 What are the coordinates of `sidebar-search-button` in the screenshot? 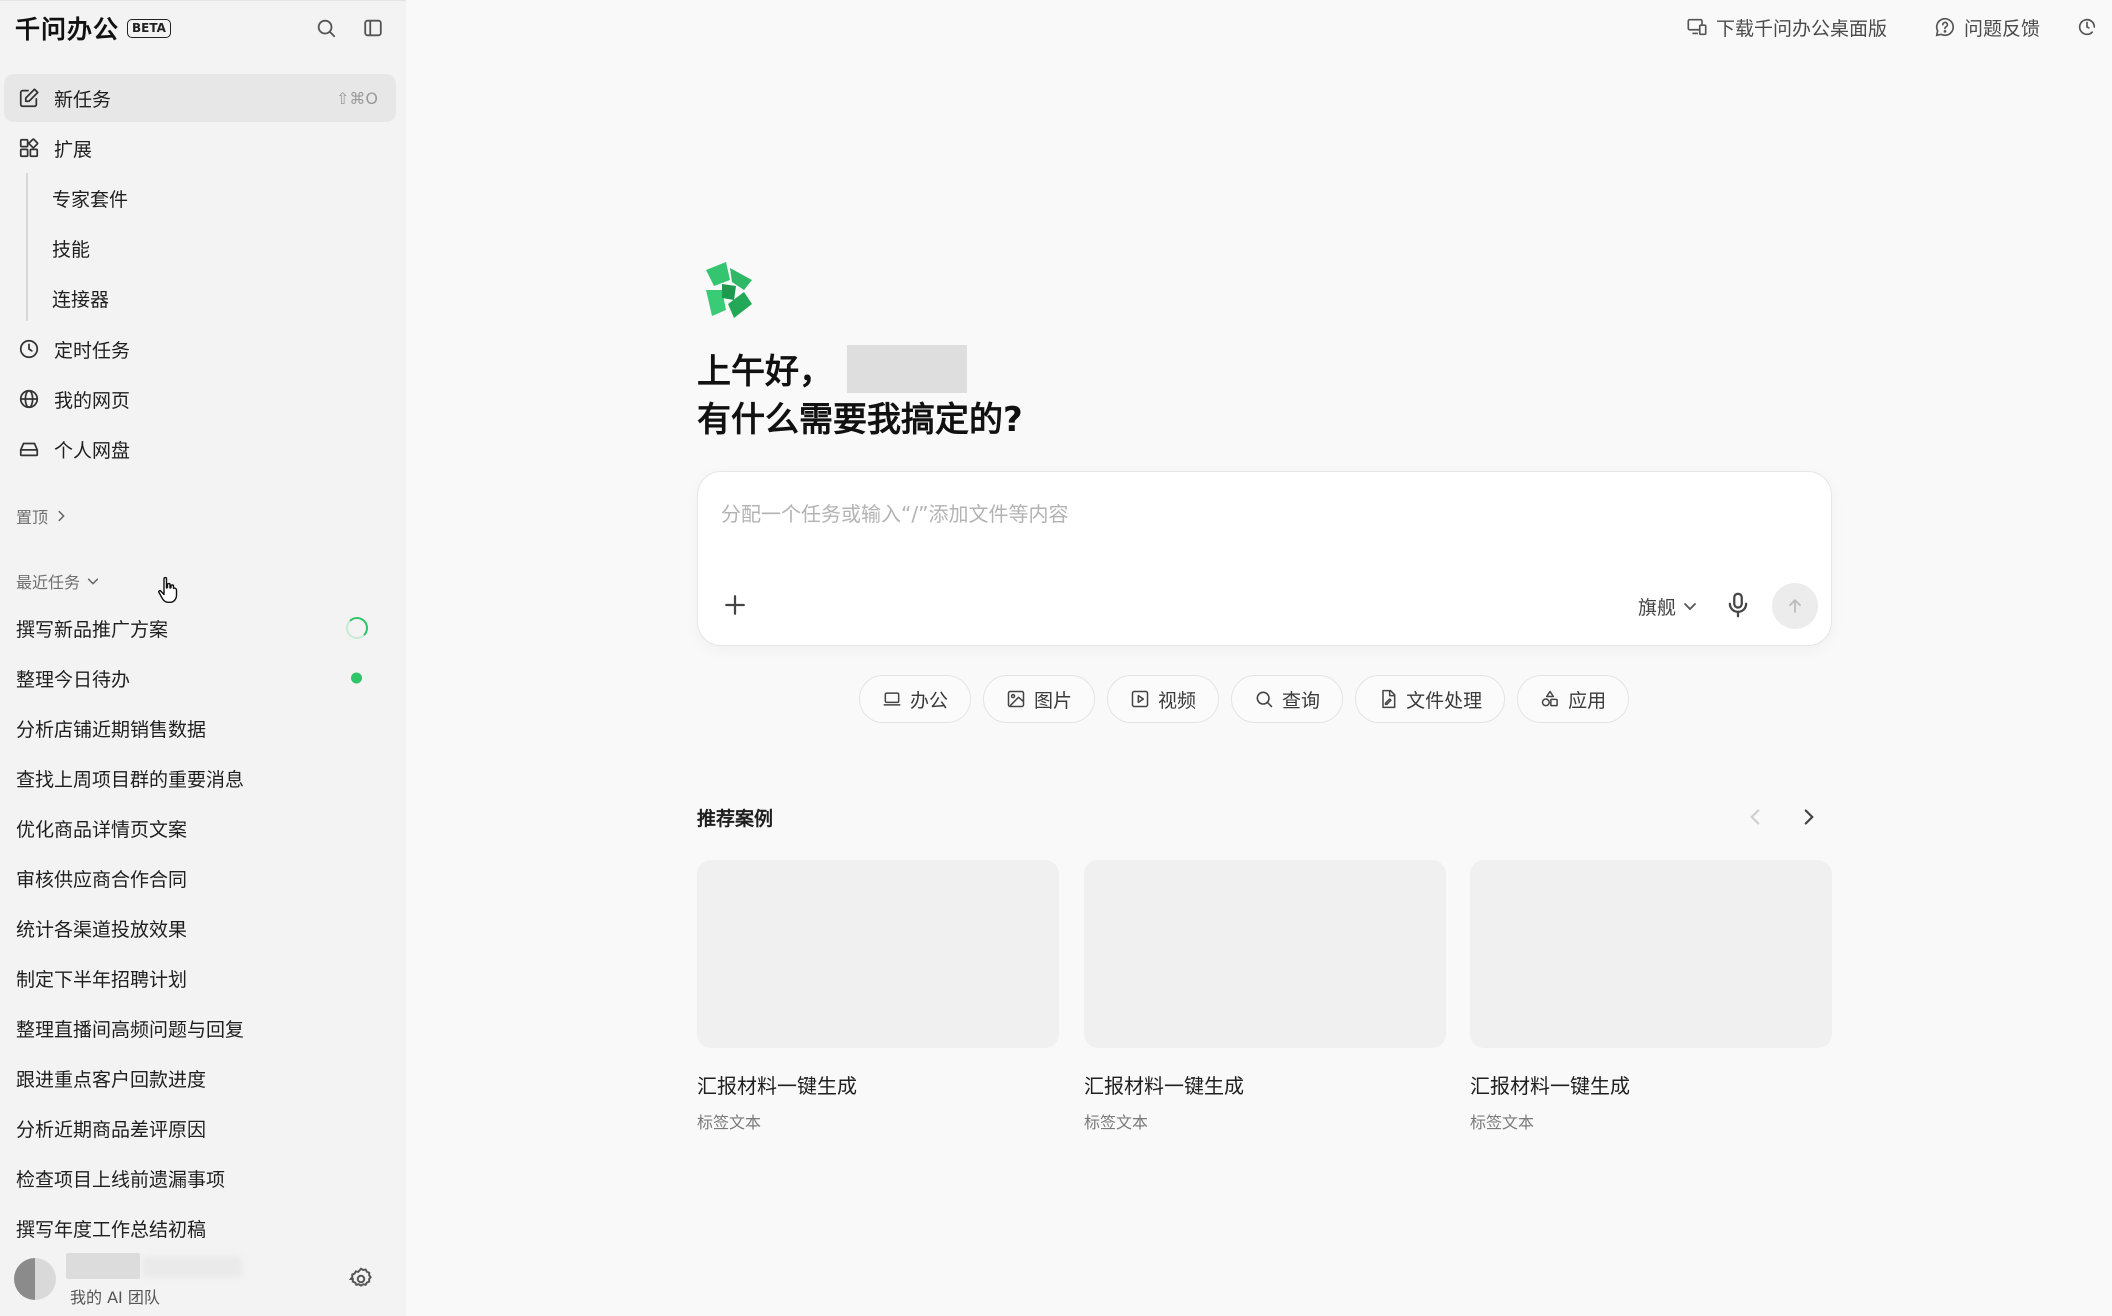 It's located at (326, 28).